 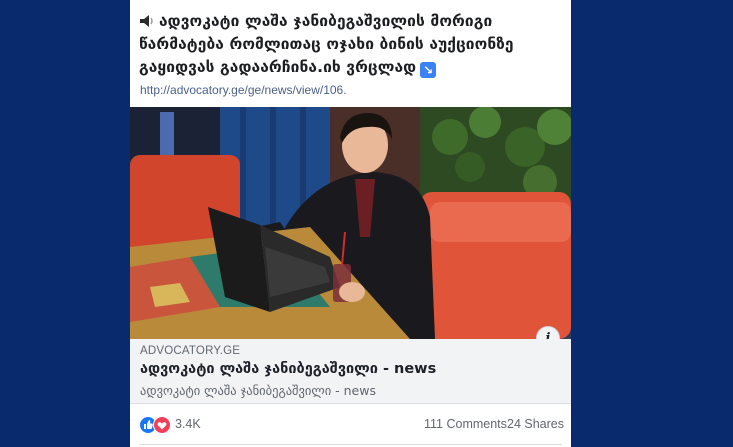 I want to click on speaker-icon, so click(x=146, y=21).